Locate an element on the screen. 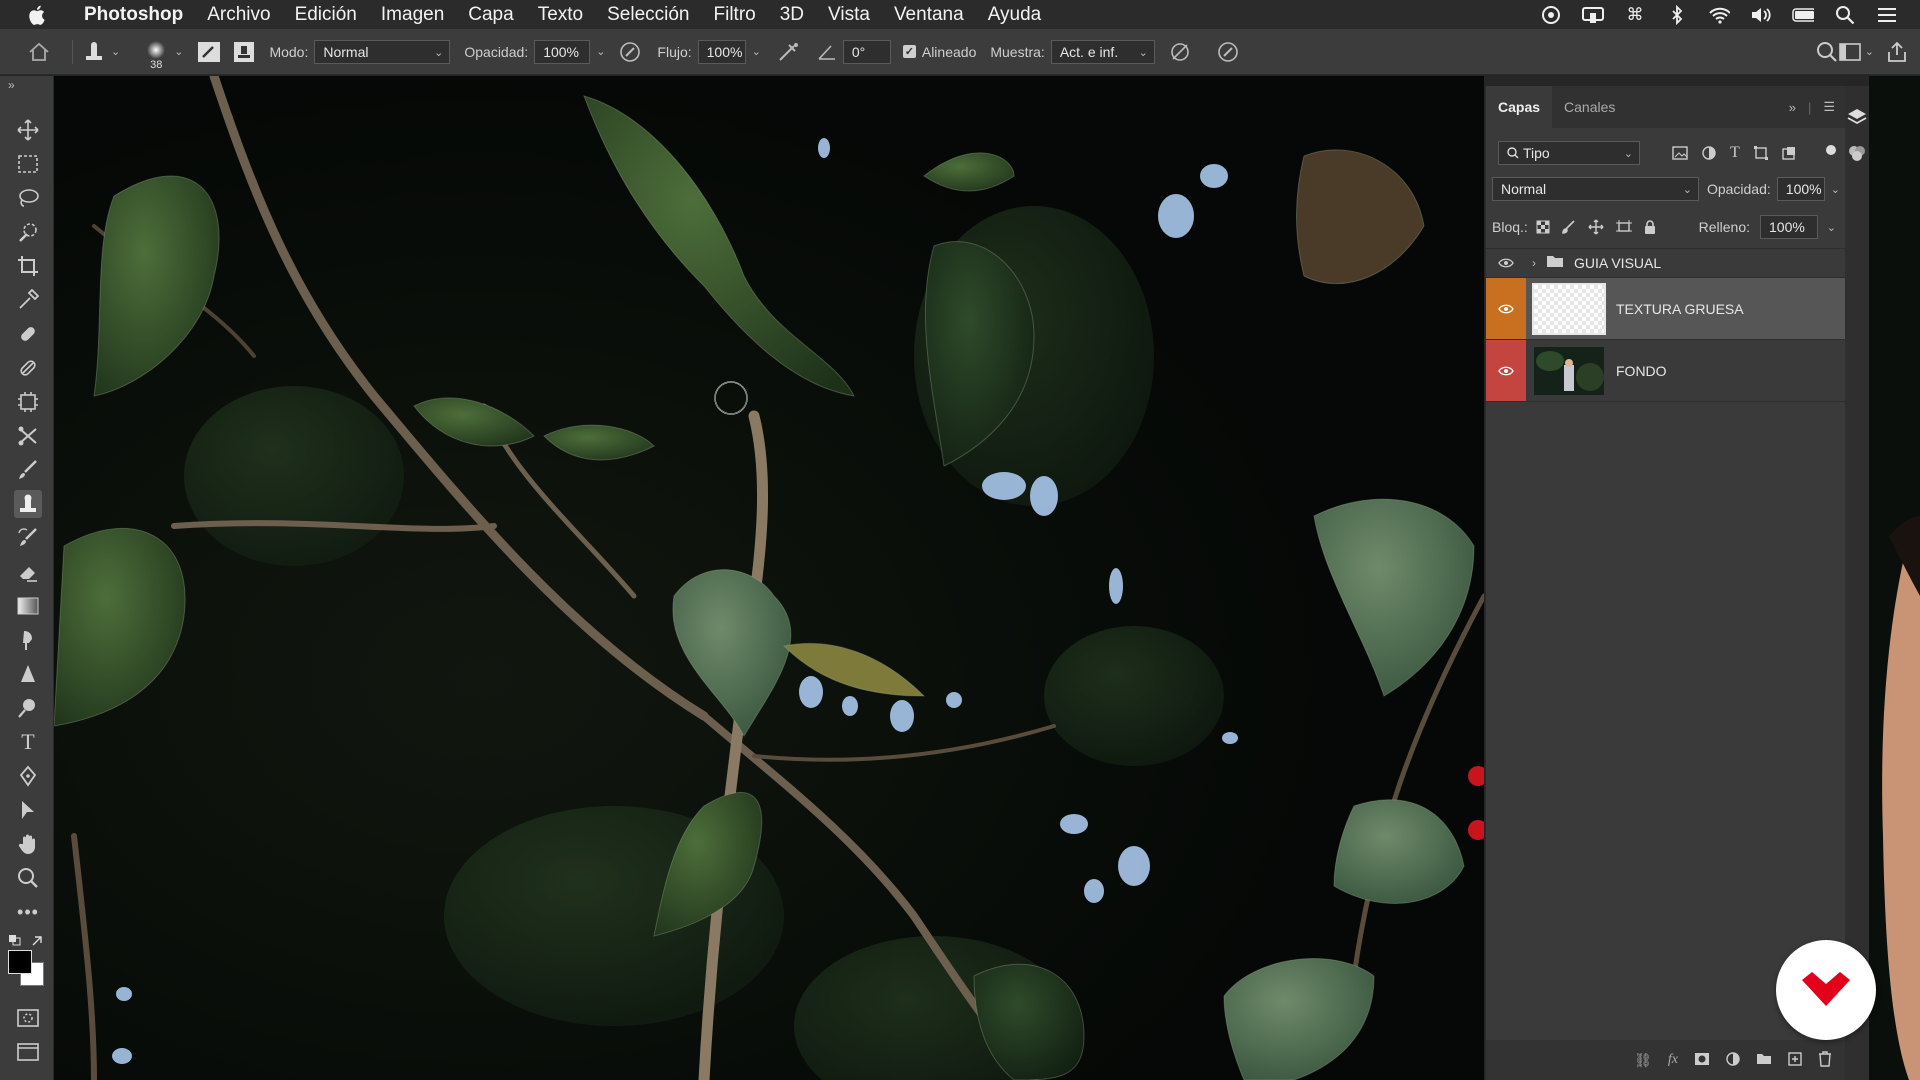 The image size is (1920, 1080). layer-row-guia-visual: › GUIA VISUAL is located at coordinates (1666, 263).